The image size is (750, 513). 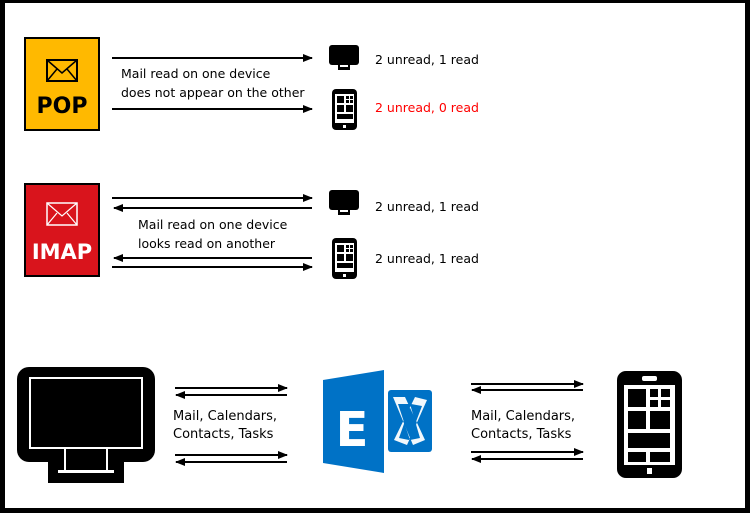 I want to click on imap-caption-1: Mail read on one device, so click(x=213, y=224).